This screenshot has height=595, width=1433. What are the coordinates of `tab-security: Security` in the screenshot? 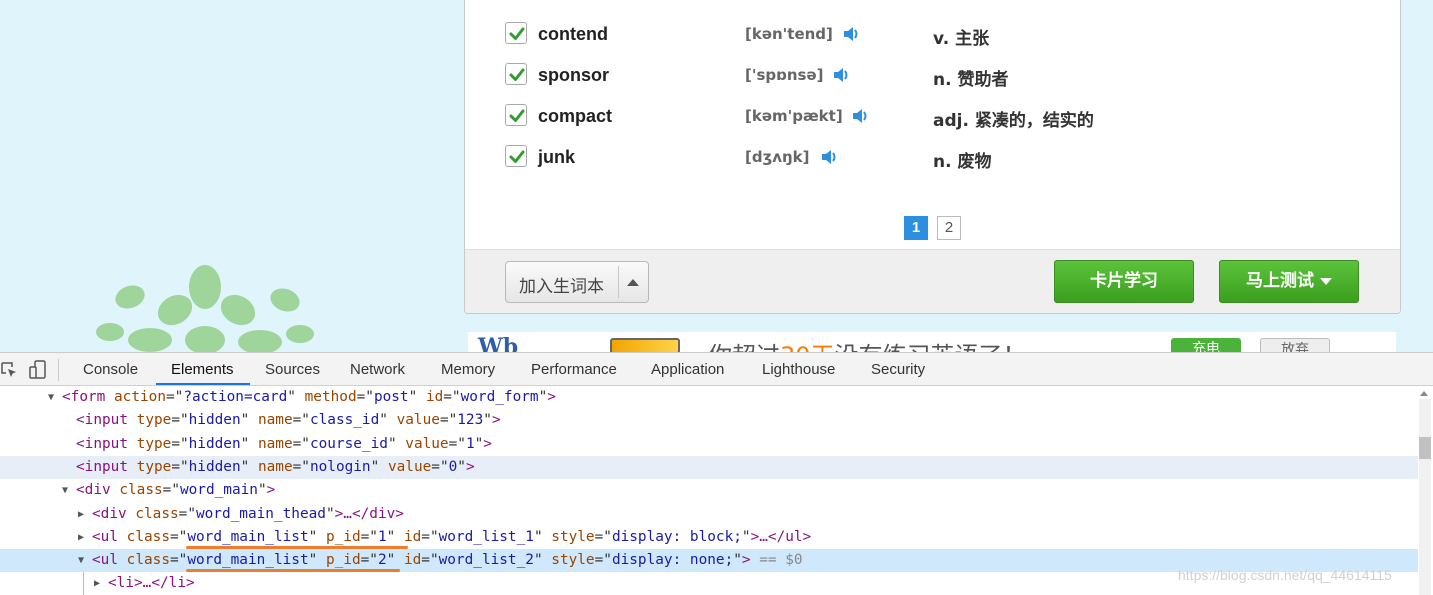 It's located at (898, 369).